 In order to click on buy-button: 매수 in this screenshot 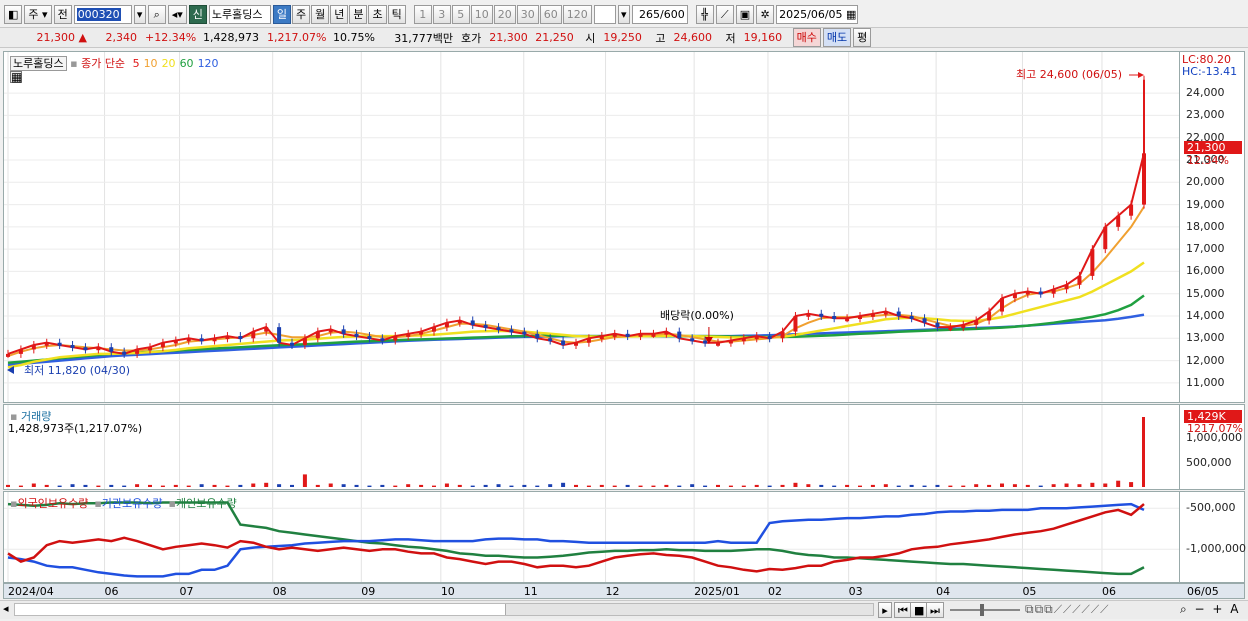, I will do `click(806, 37)`.